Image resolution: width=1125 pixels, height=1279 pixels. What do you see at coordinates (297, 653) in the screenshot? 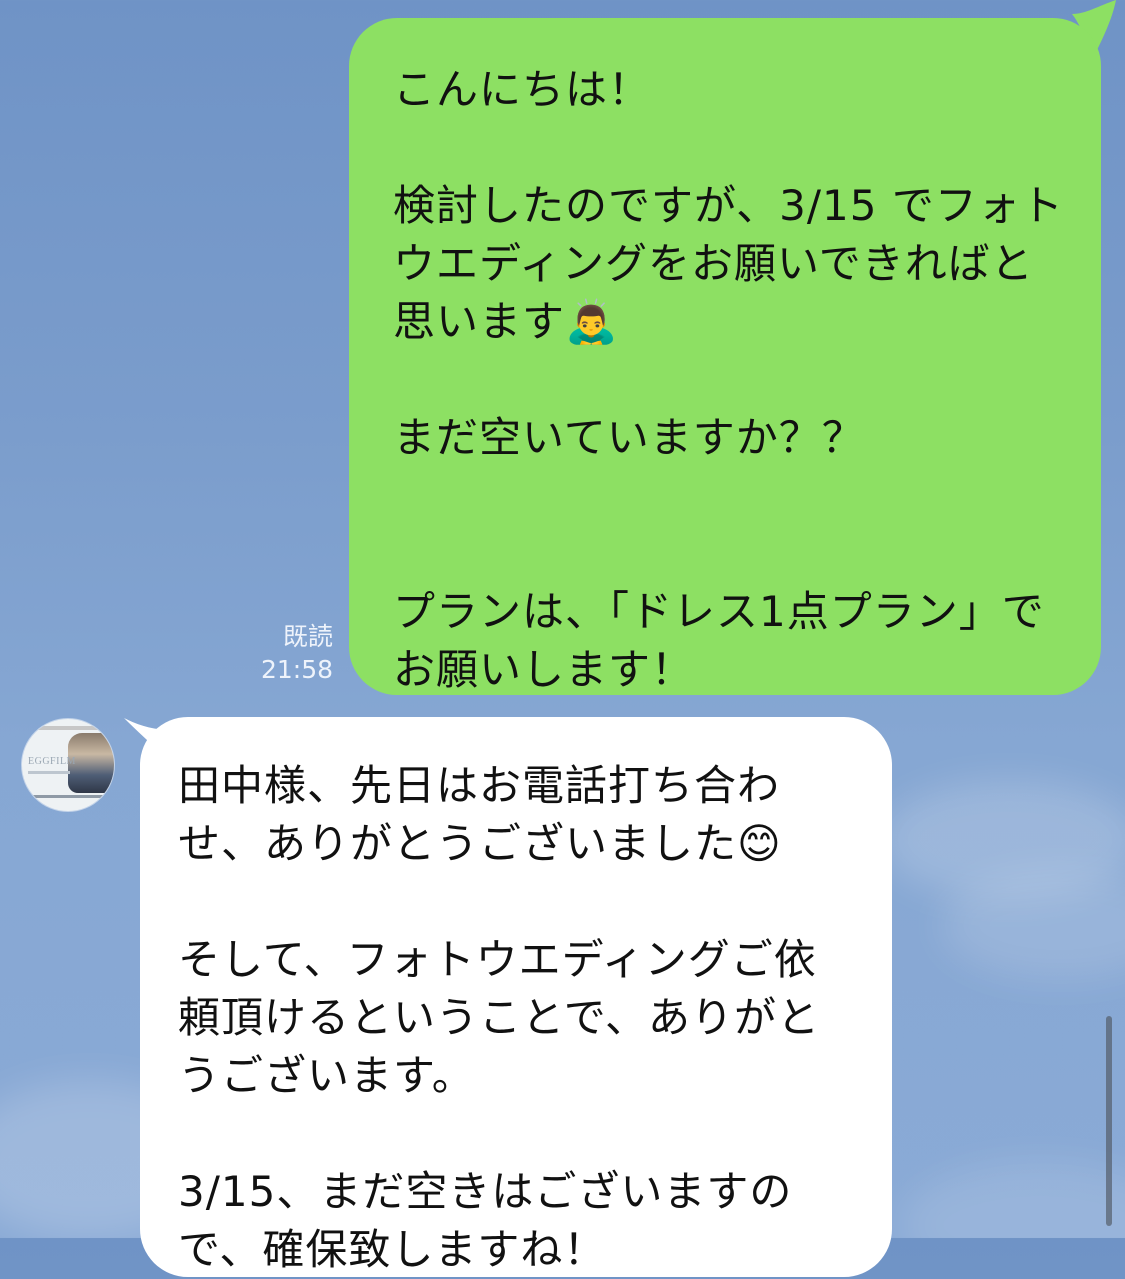
I see `message-meta: 既読 21:58` at bounding box center [297, 653].